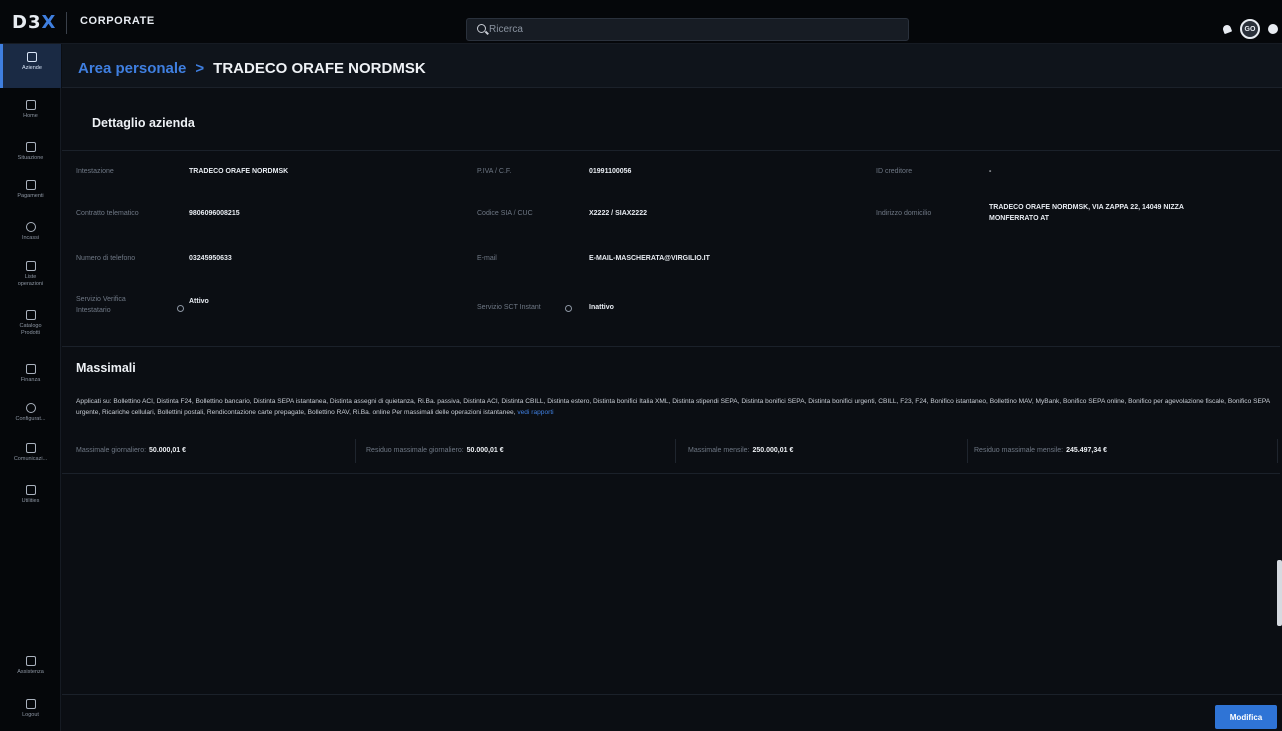 The height and width of the screenshot is (731, 1282). Describe the element at coordinates (30, 408) in the screenshot. I see `gear-icon` at that location.